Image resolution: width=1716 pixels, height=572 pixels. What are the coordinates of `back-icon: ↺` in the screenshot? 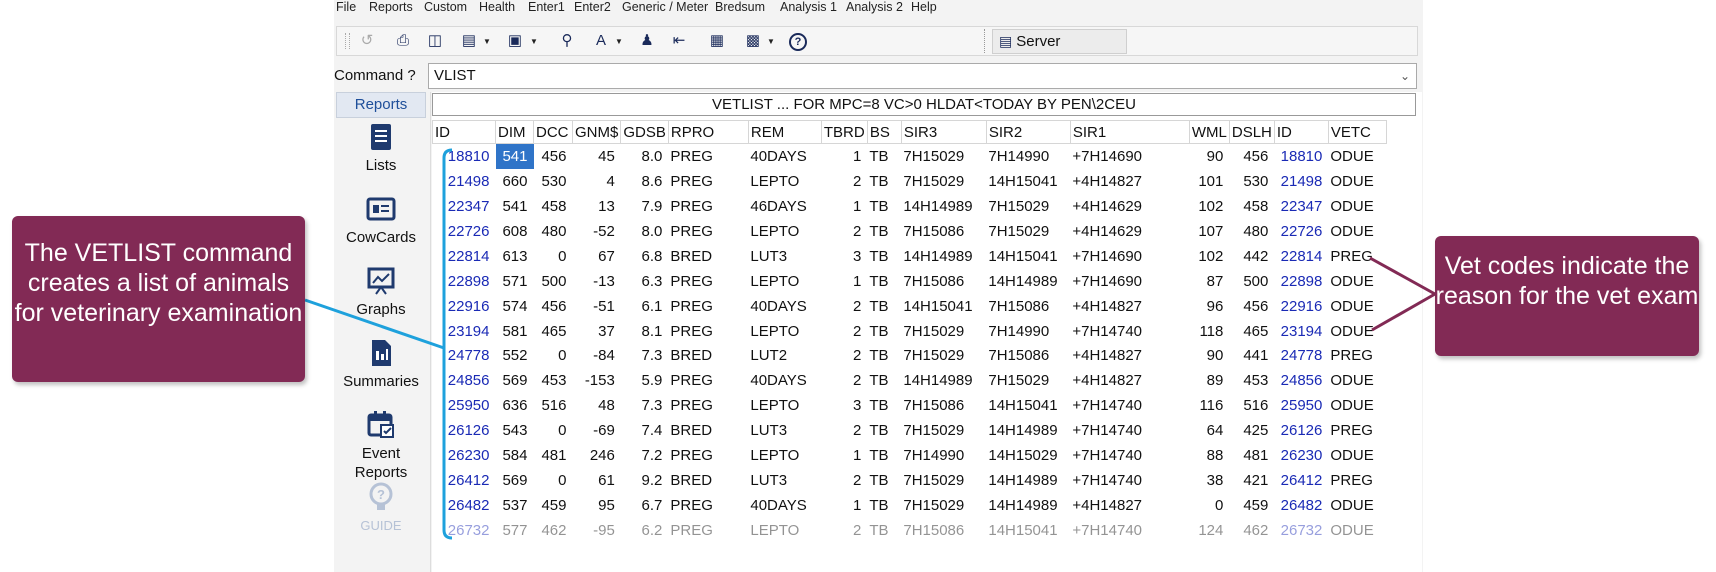 It's located at (367, 41).